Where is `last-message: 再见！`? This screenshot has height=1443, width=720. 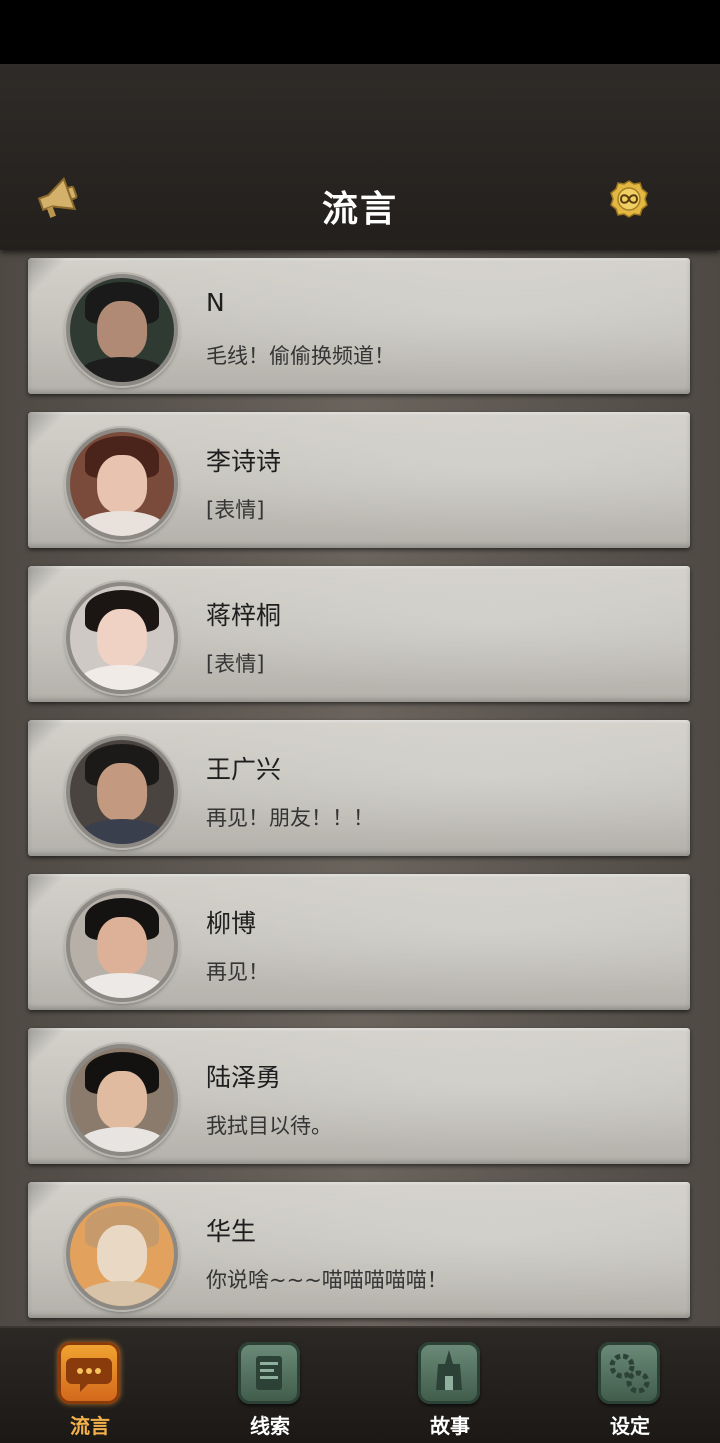 last-message: 再见！ is located at coordinates (237, 972).